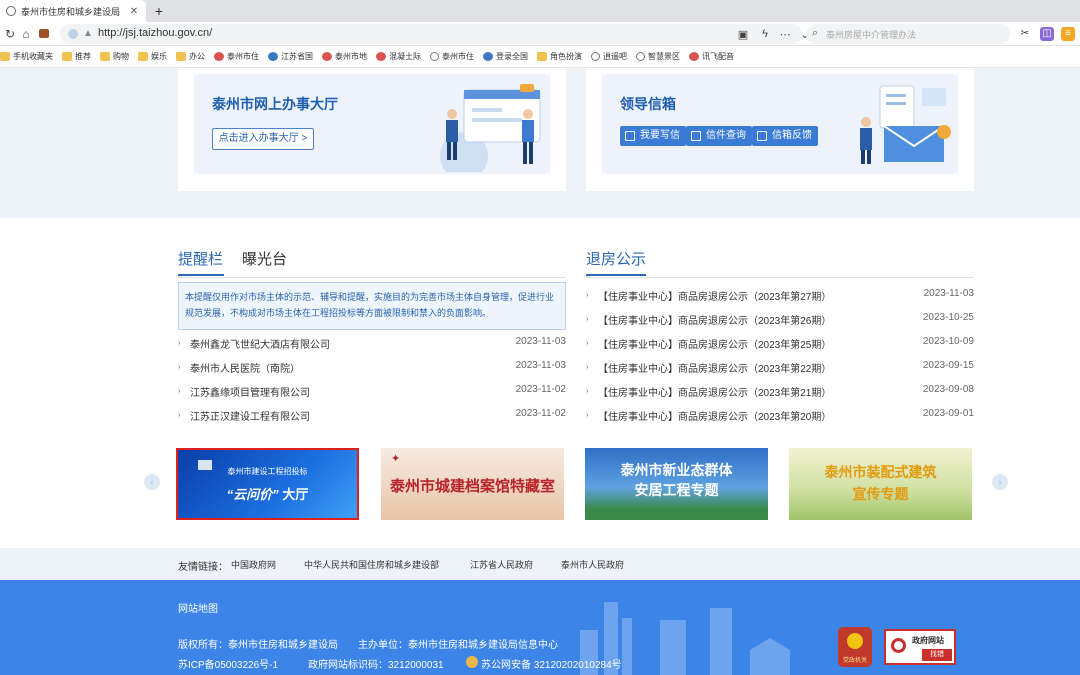 The image size is (1080, 675). I want to click on bookmark-item: 娱乐, so click(152, 56).